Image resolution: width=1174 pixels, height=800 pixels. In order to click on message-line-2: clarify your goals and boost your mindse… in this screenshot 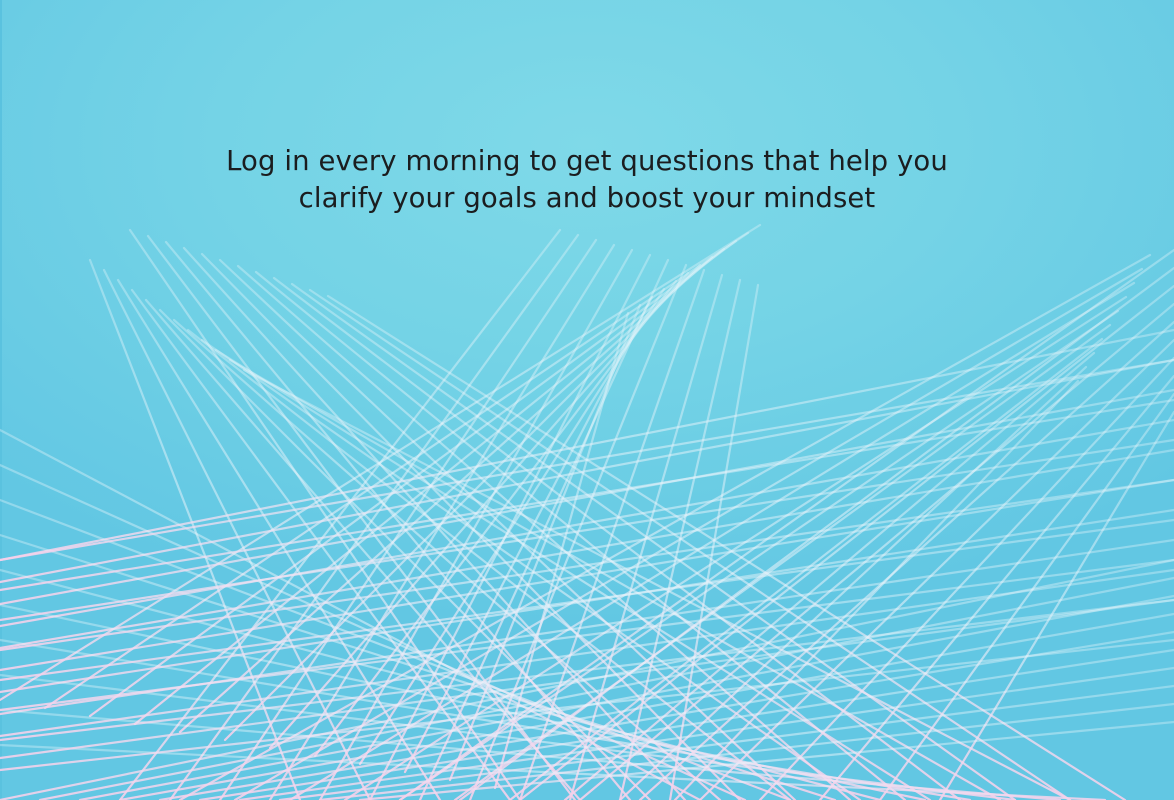, I will do `click(587, 198)`.